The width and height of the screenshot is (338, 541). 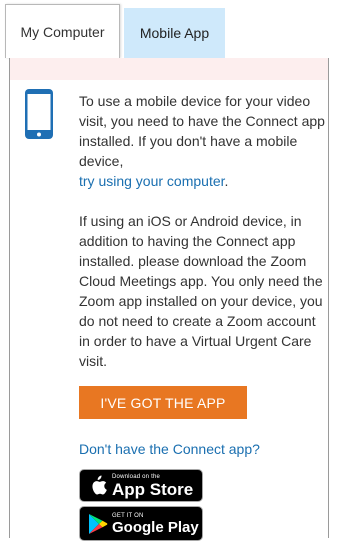 I want to click on tab-bar: My Computer Mobile App, so click(x=169, y=29).